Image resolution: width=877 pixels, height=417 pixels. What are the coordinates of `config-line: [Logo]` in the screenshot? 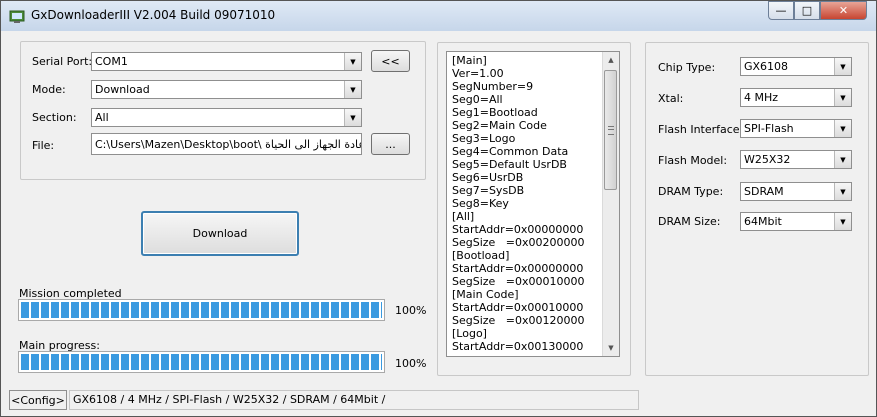 It's located at (527, 333).